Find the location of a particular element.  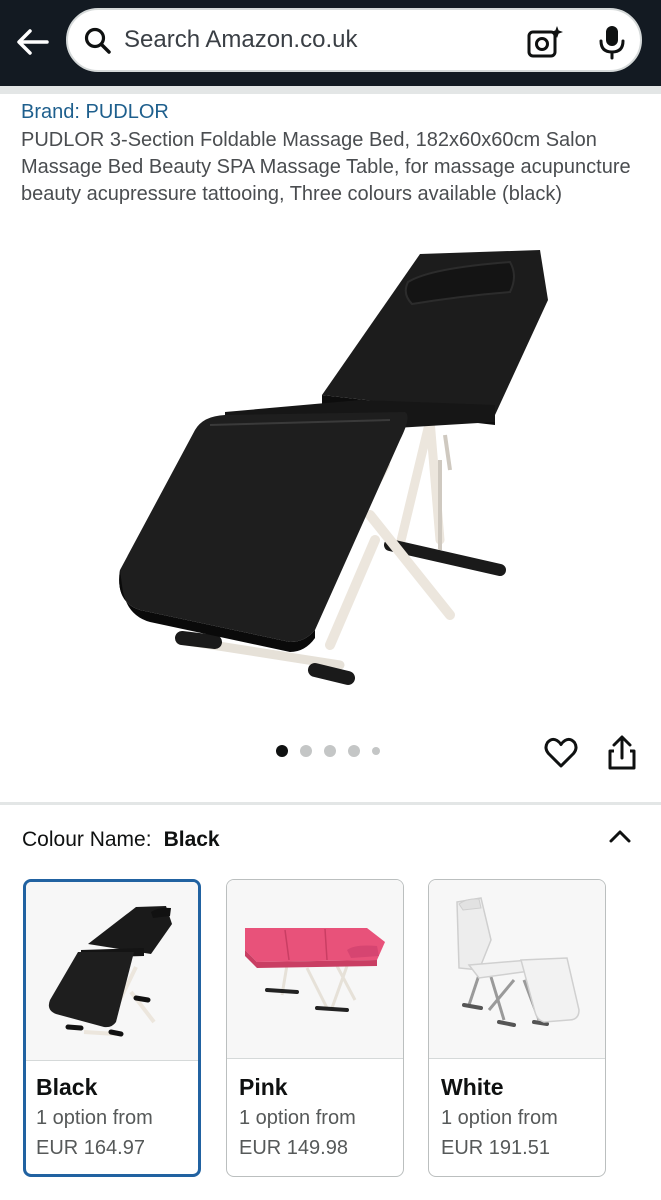

search-icon is located at coordinates (97, 40).